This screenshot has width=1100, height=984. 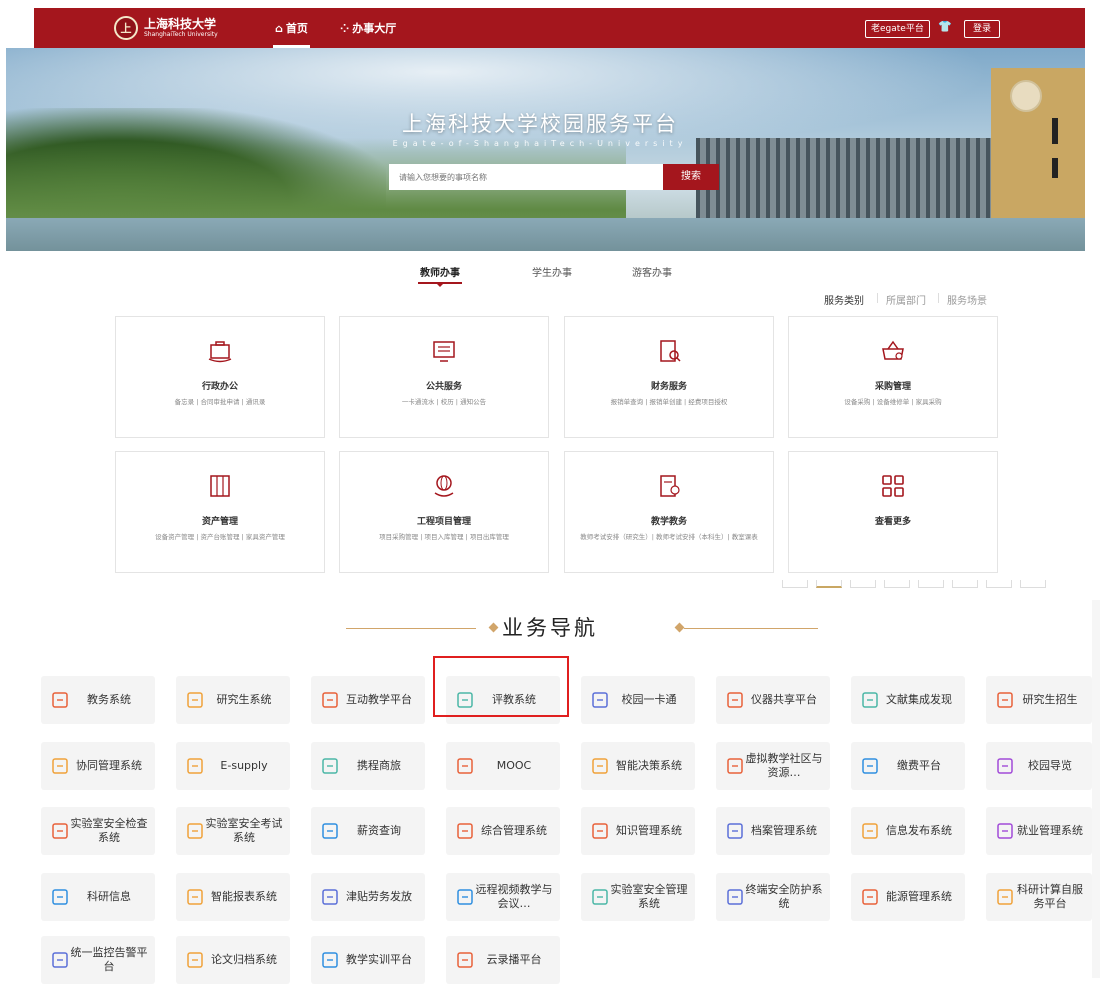 I want to click on tab-teacher: 教师办事, so click(x=440, y=275).